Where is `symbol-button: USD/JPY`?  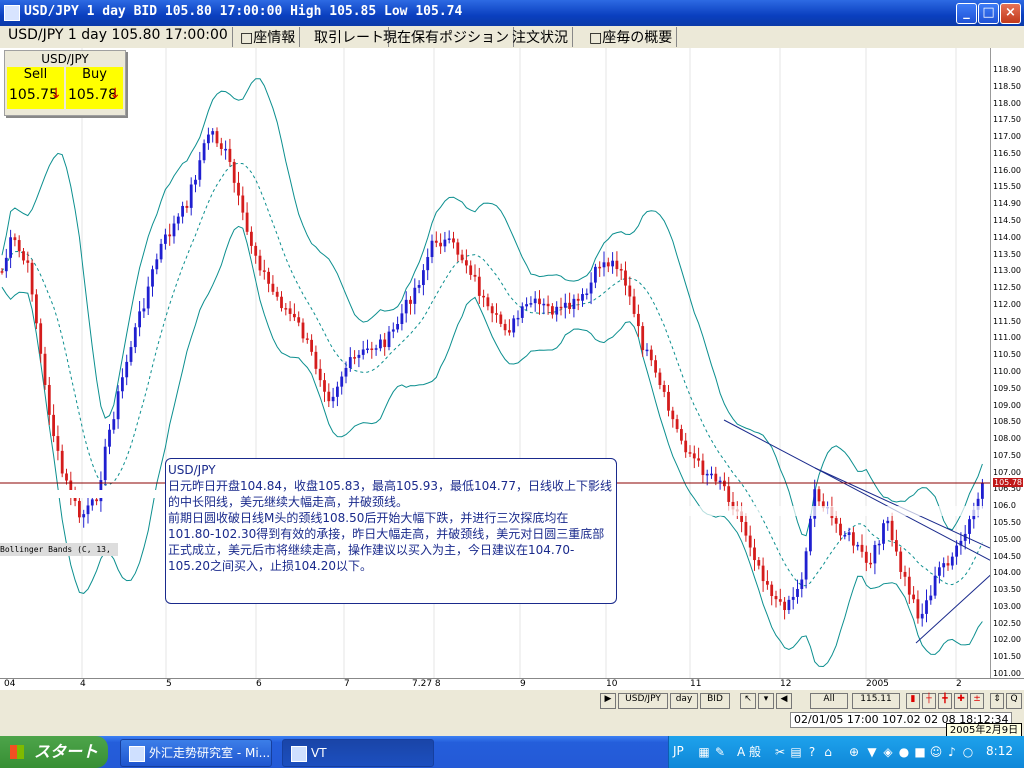 symbol-button: USD/JPY is located at coordinates (643, 701).